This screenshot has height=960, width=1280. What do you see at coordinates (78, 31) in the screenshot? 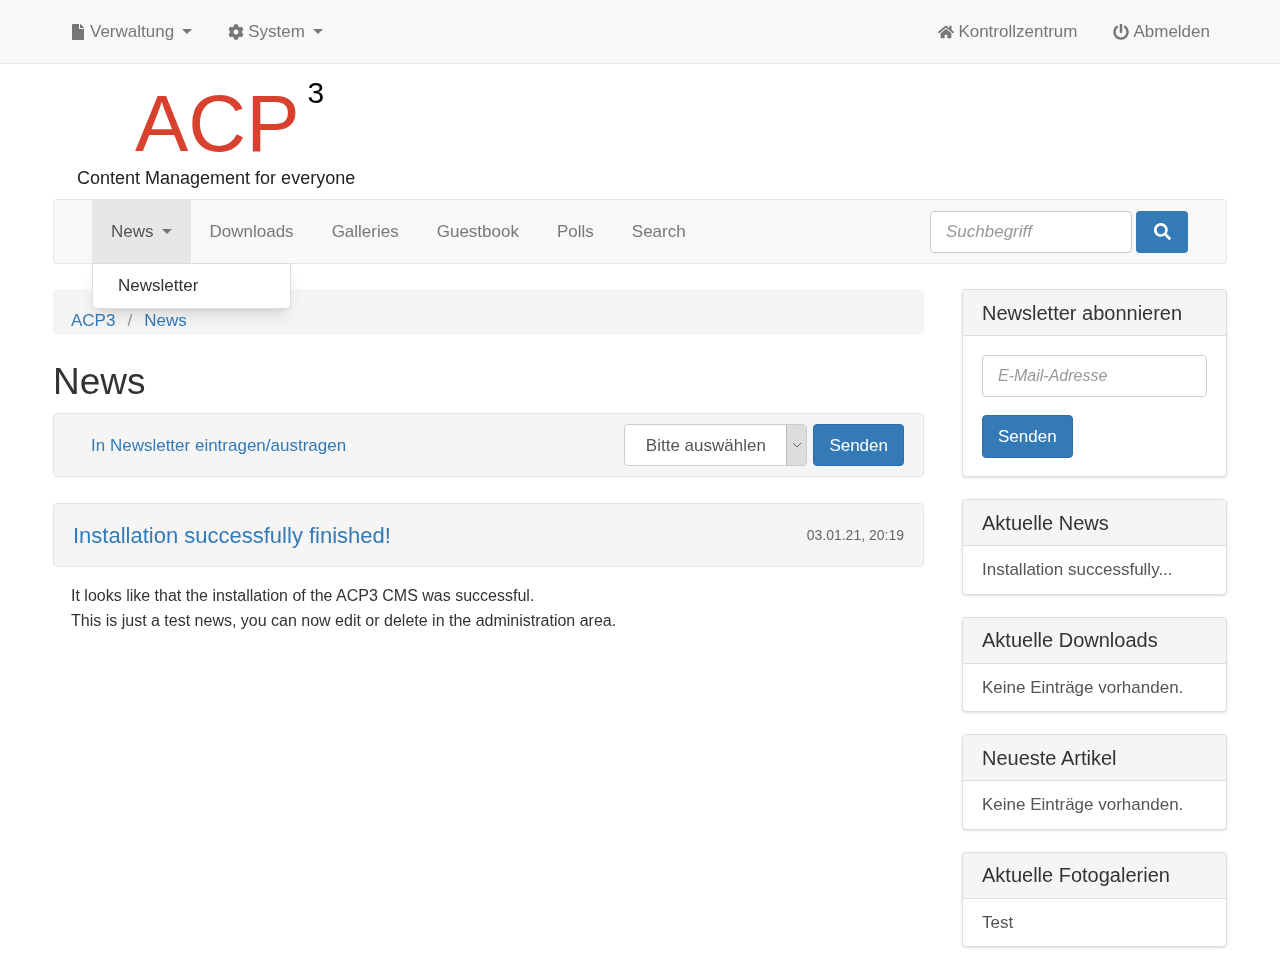
I see `file-icon` at bounding box center [78, 31].